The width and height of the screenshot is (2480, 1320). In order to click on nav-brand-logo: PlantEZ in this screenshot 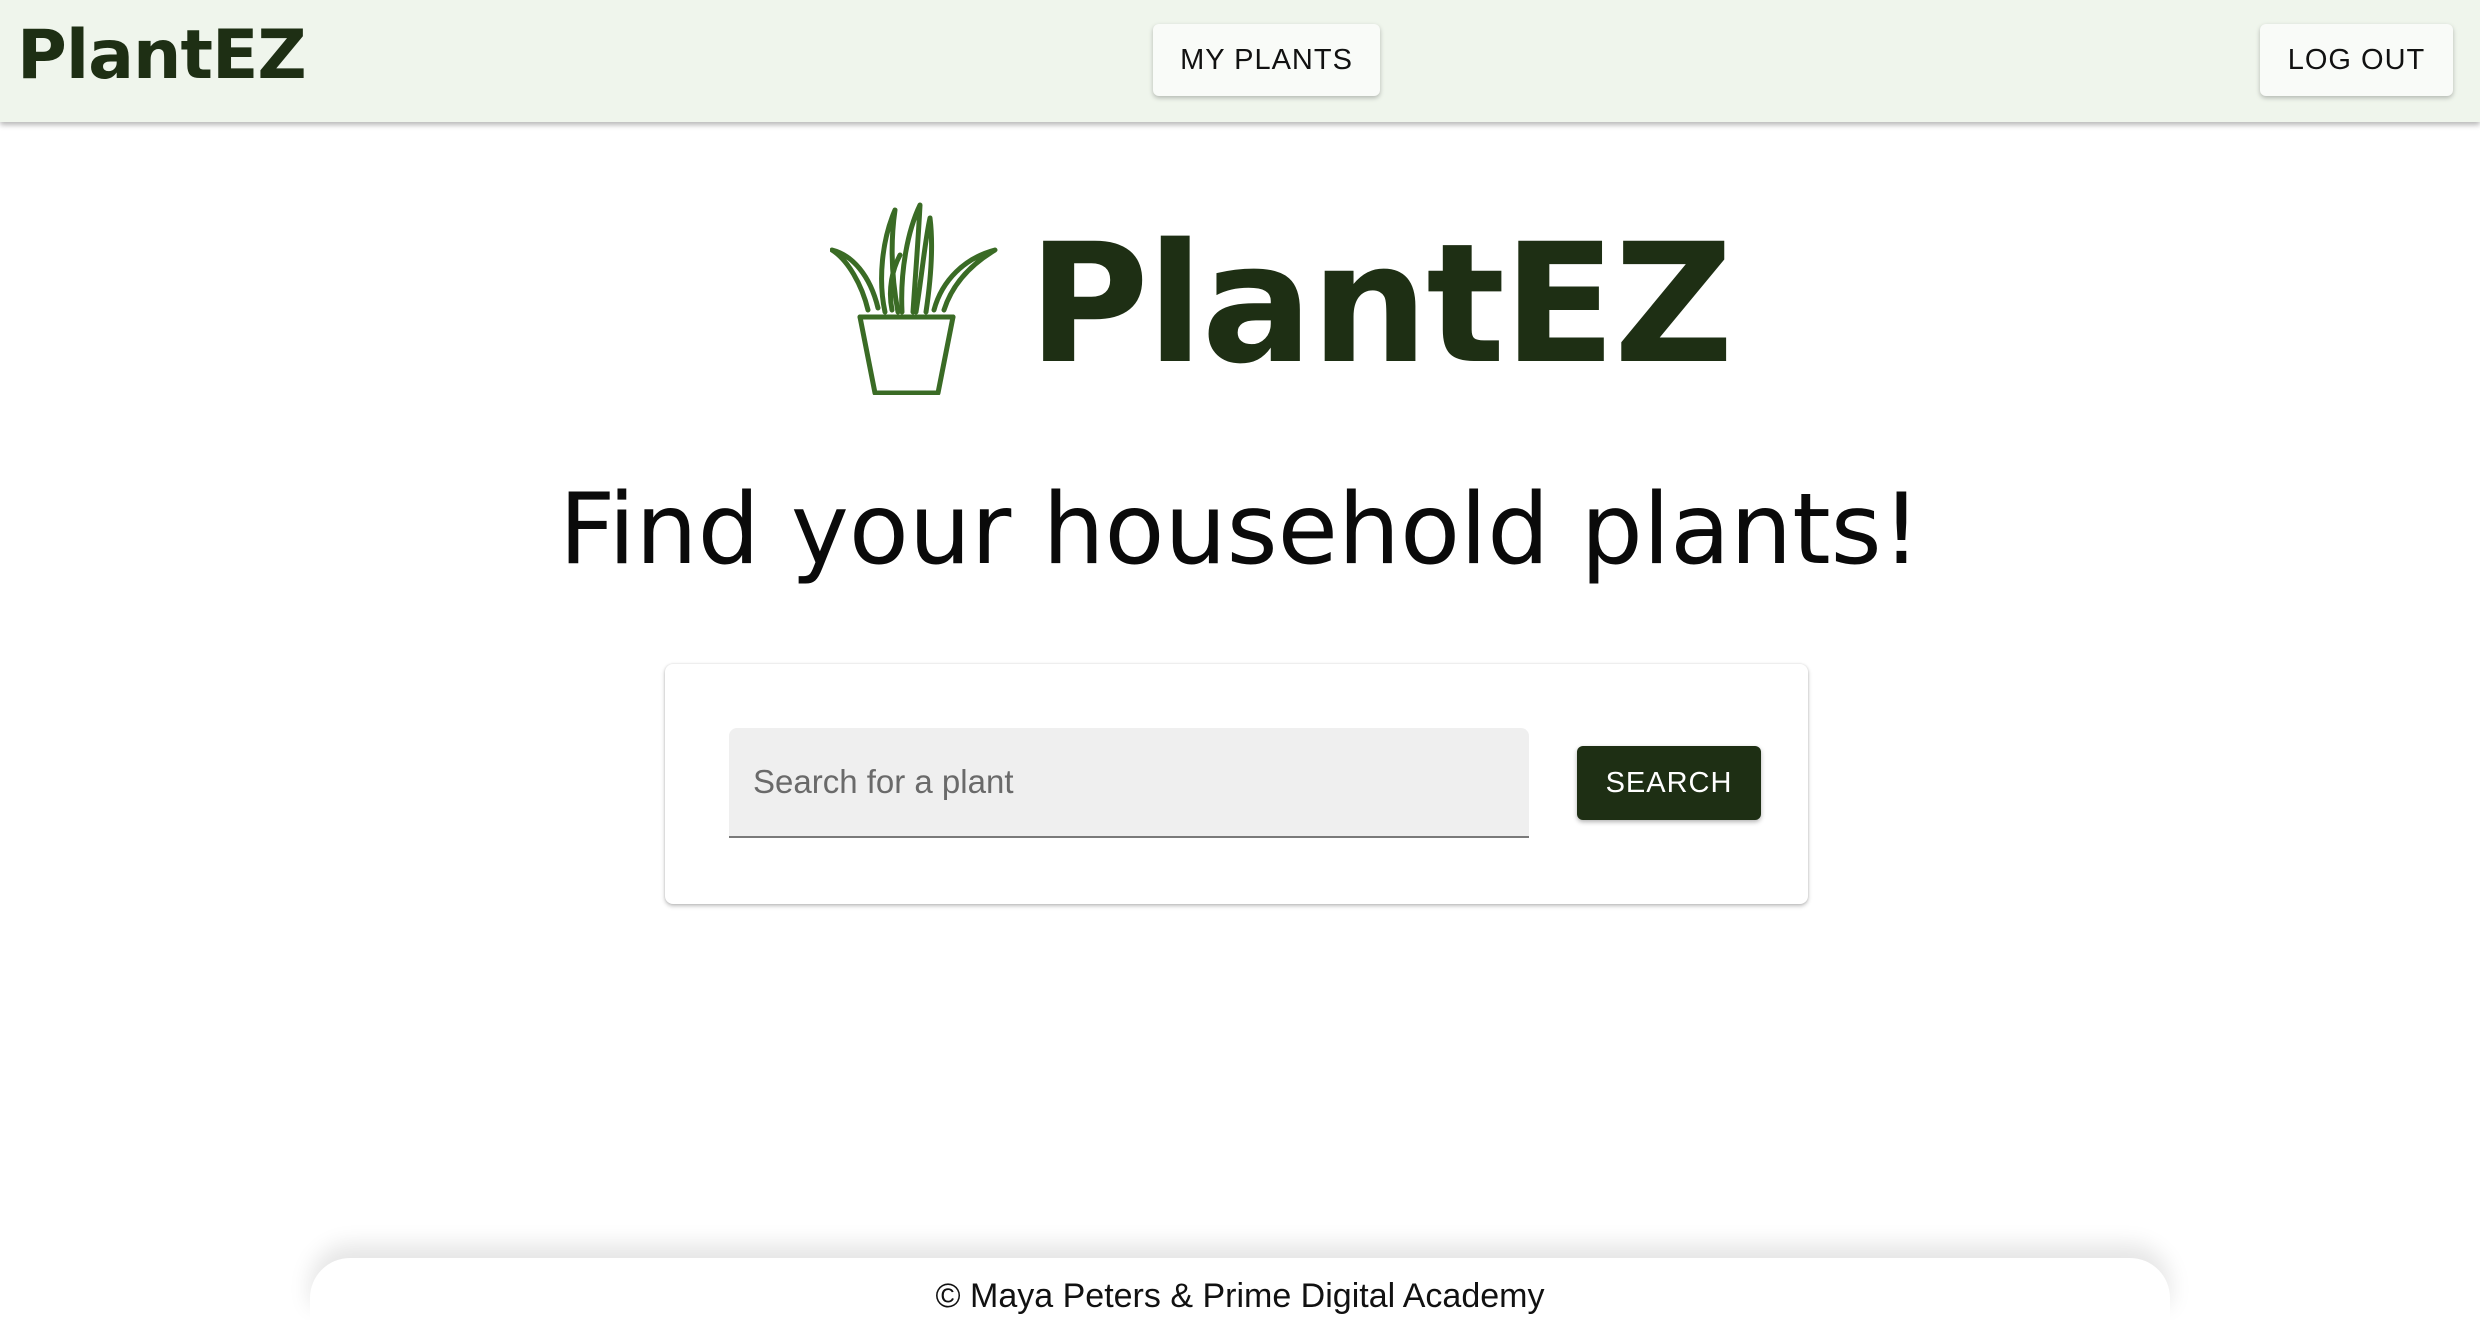, I will do `click(162, 56)`.